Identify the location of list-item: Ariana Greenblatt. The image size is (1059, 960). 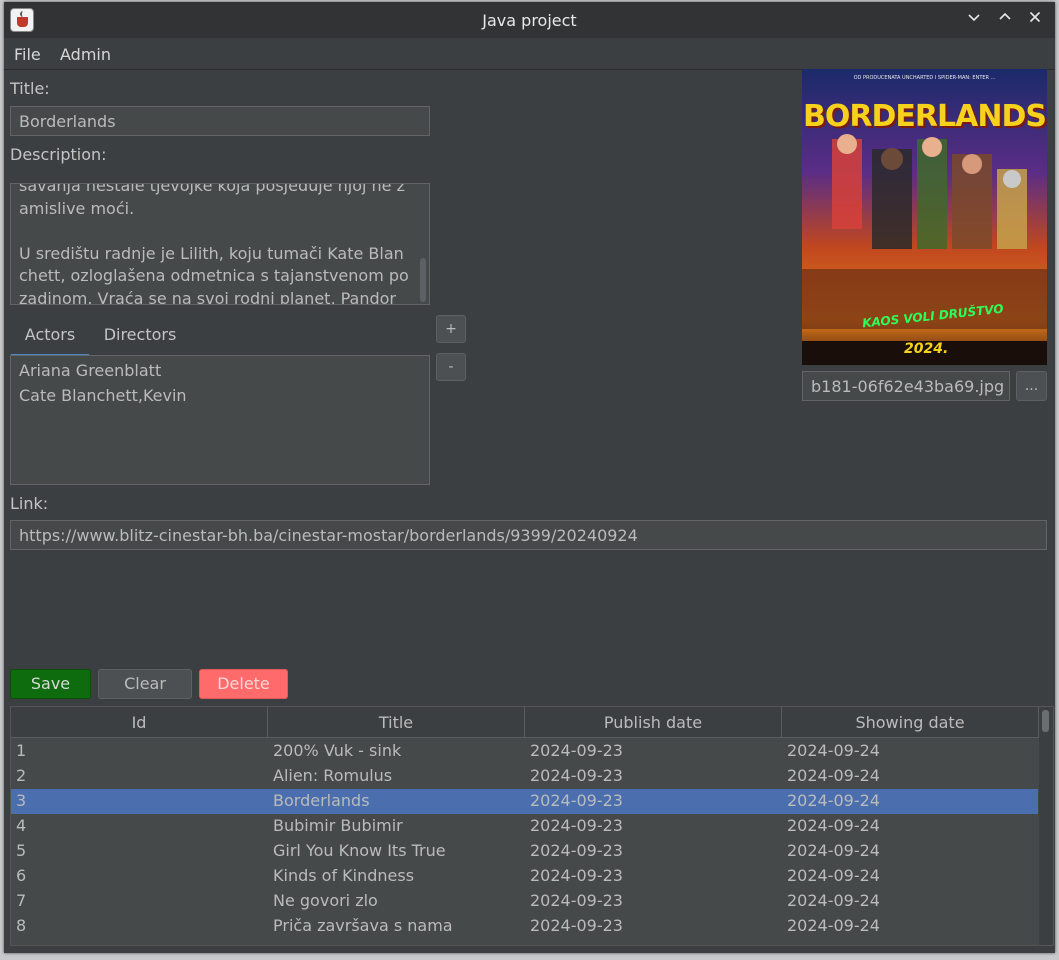
(90, 370).